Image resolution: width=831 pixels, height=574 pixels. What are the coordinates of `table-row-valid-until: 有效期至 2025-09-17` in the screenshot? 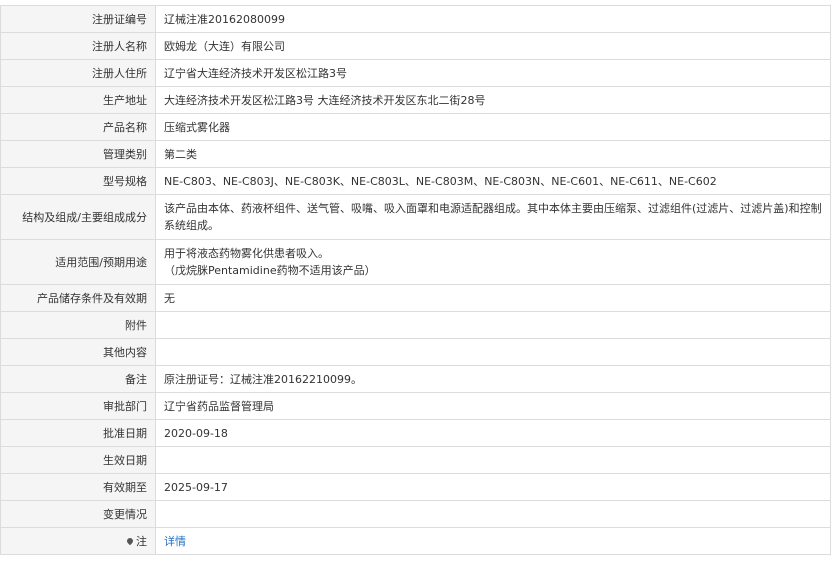 It's located at (415, 487).